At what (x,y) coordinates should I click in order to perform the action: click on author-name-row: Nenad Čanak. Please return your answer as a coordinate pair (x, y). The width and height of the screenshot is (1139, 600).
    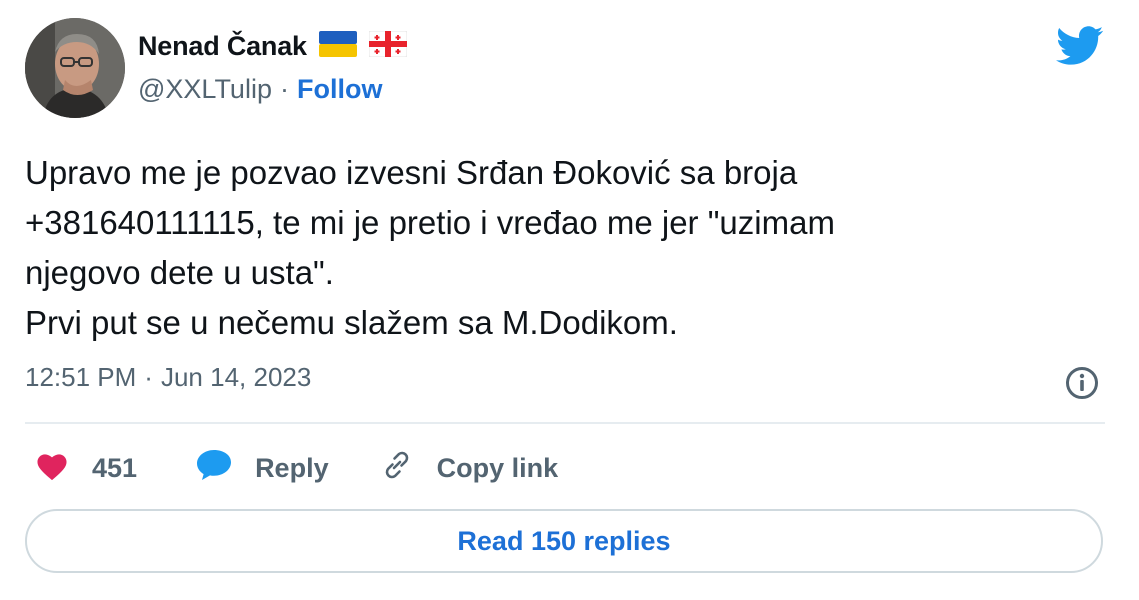
    Looking at the image, I should click on (273, 46).